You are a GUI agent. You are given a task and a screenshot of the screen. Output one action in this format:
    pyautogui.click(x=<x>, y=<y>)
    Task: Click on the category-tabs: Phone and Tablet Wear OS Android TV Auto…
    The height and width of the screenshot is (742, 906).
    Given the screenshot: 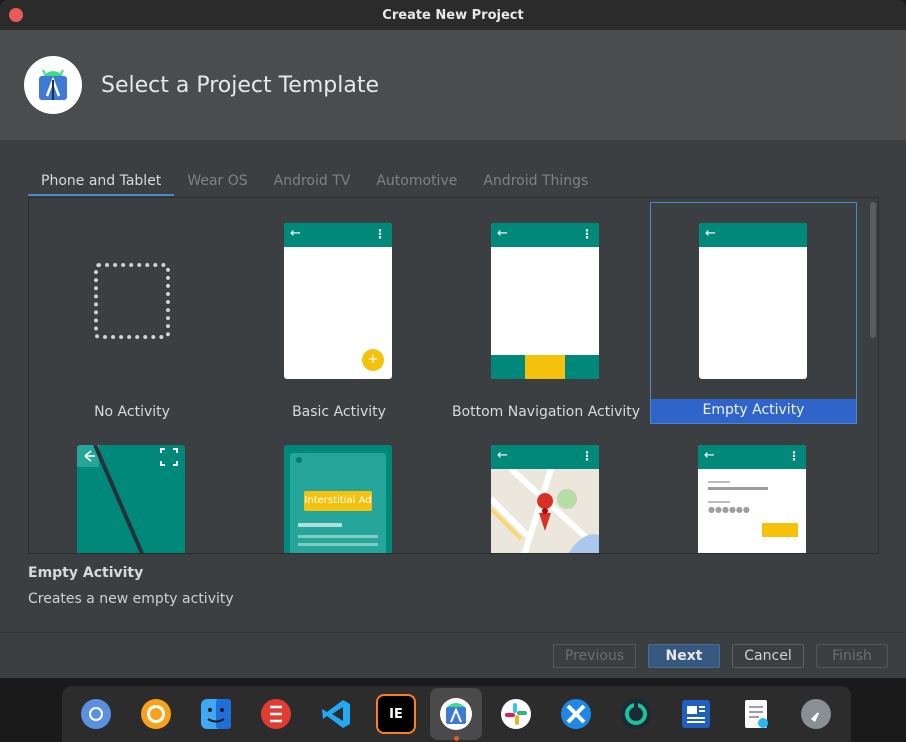 What is the action you would take?
    pyautogui.click(x=314, y=183)
    